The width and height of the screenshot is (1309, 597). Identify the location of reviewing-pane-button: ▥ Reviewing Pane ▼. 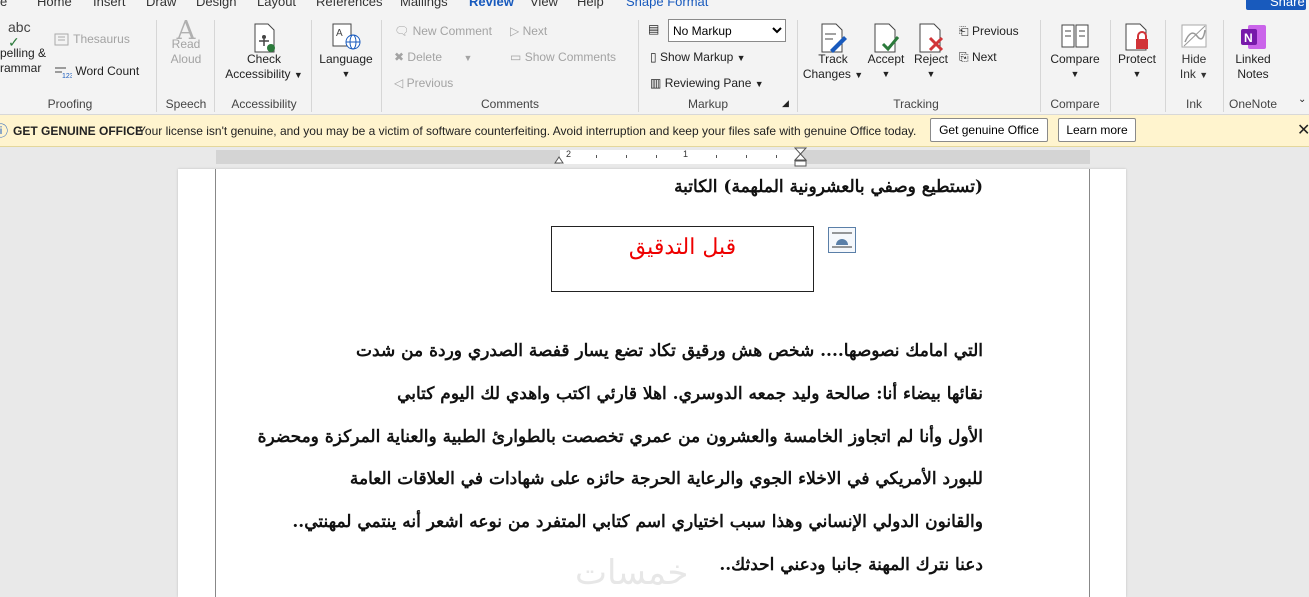
(707, 83).